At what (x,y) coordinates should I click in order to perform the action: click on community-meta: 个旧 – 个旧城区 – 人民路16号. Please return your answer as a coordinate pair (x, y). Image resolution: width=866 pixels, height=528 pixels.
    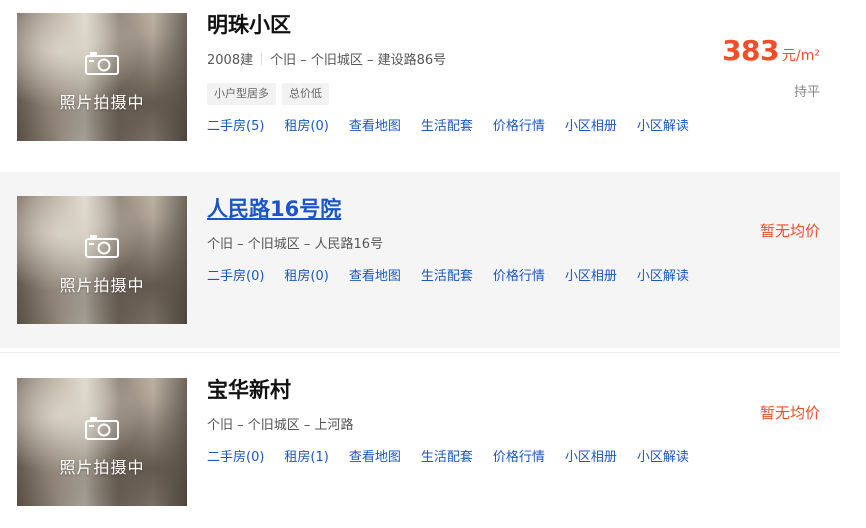
    Looking at the image, I should click on (447, 245).